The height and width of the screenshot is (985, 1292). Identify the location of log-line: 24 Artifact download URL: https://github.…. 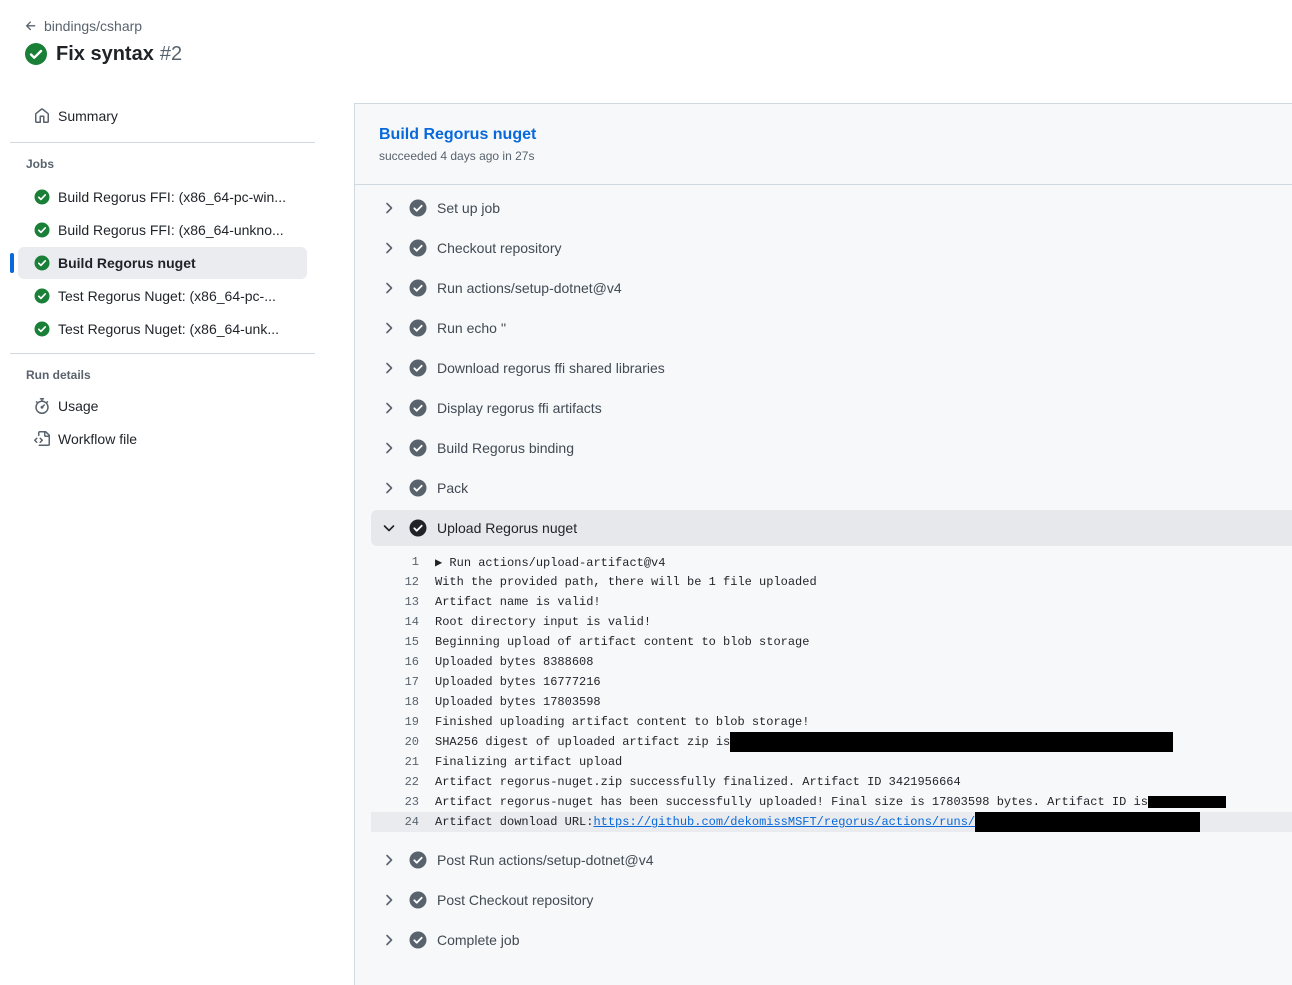
(831, 822).